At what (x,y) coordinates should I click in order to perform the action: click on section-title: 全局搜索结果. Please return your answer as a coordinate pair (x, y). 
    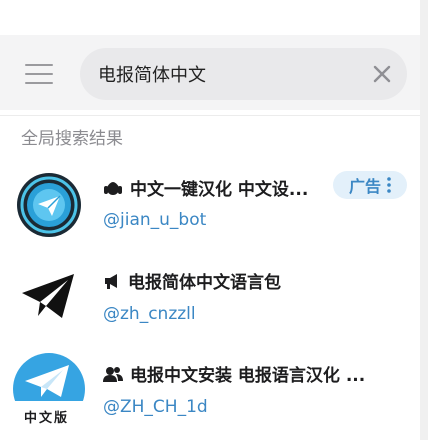
    Looking at the image, I should click on (72, 139).